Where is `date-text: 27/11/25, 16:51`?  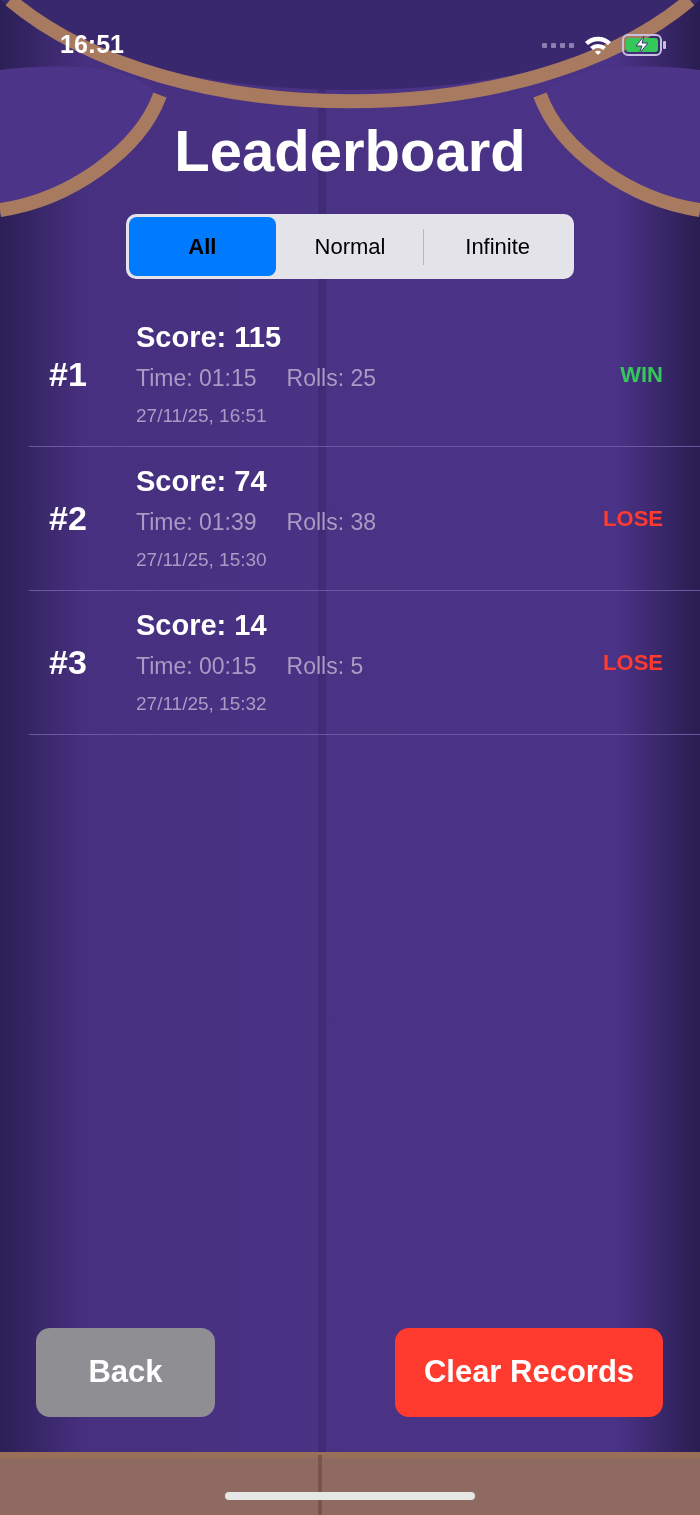 date-text: 27/11/25, 16:51 is located at coordinates (202, 415).